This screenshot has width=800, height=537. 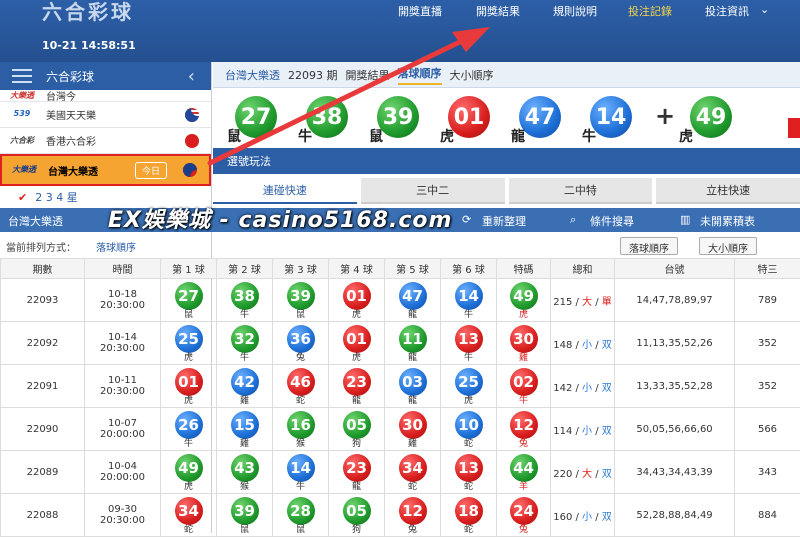 I want to click on number-ball: 25, so click(x=189, y=339).